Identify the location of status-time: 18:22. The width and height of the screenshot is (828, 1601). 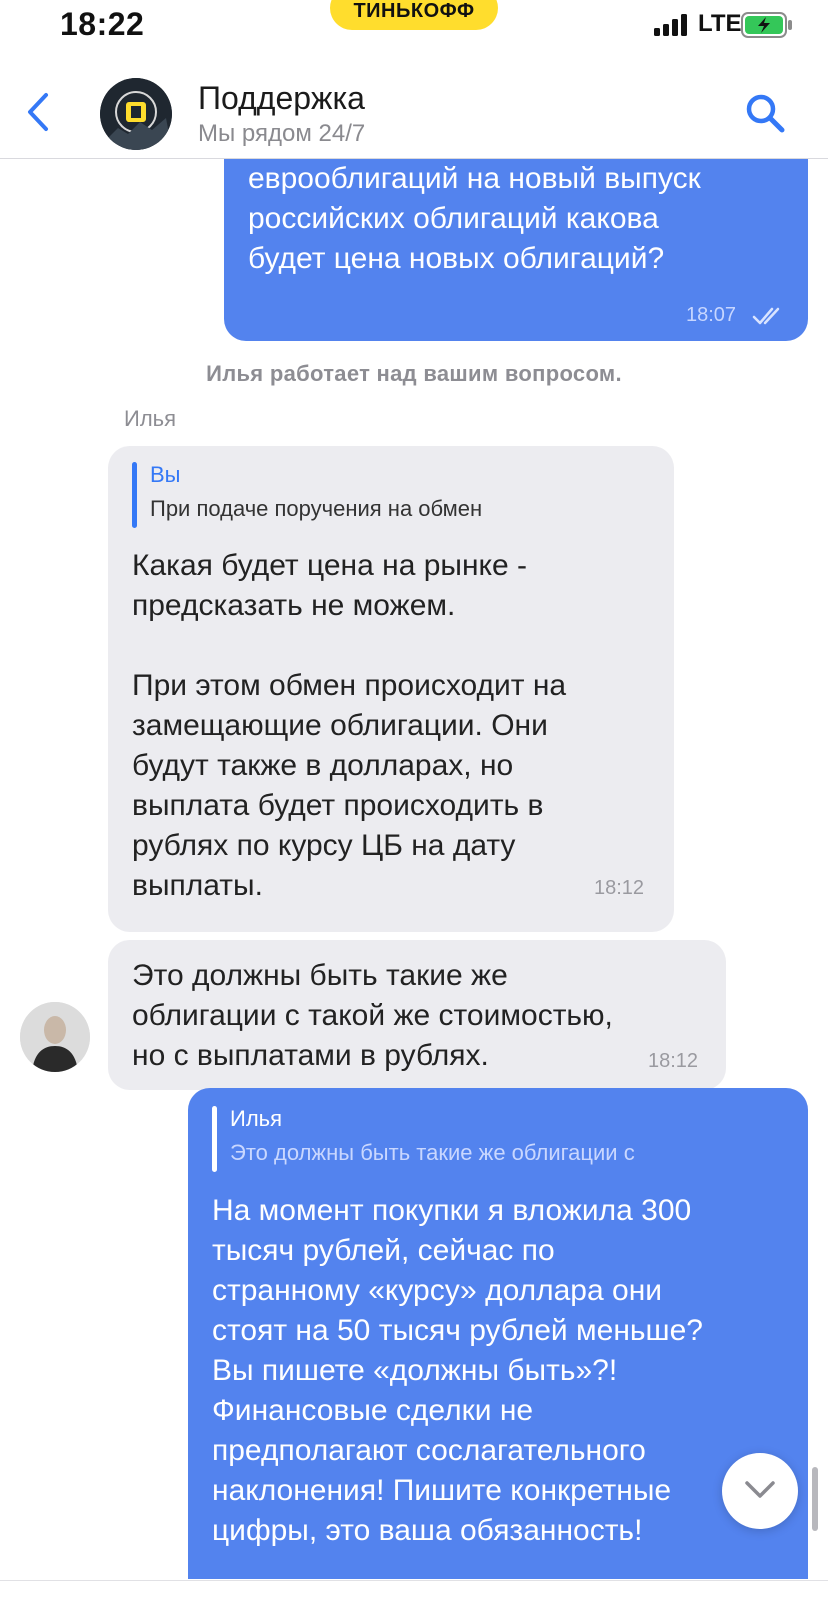
(102, 24).